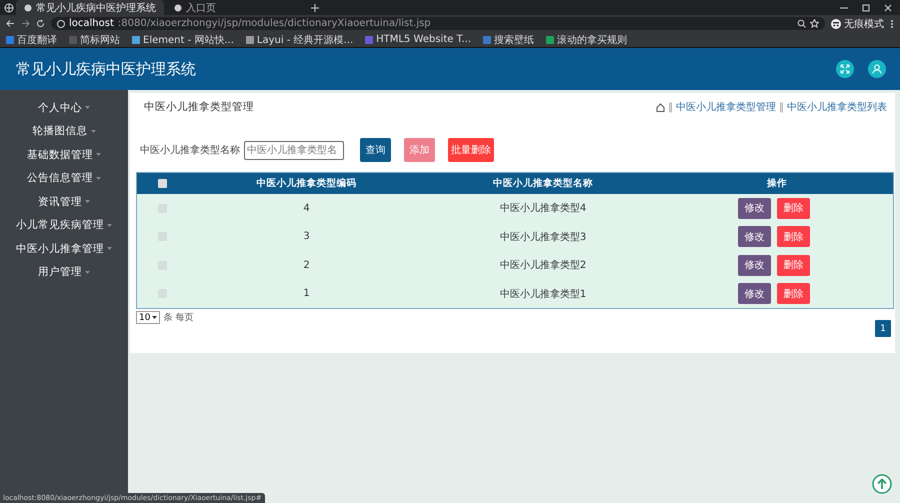 The height and width of the screenshot is (503, 900). What do you see at coordinates (178, 318) in the screenshot?
I see `page-size-label: 条 每页` at bounding box center [178, 318].